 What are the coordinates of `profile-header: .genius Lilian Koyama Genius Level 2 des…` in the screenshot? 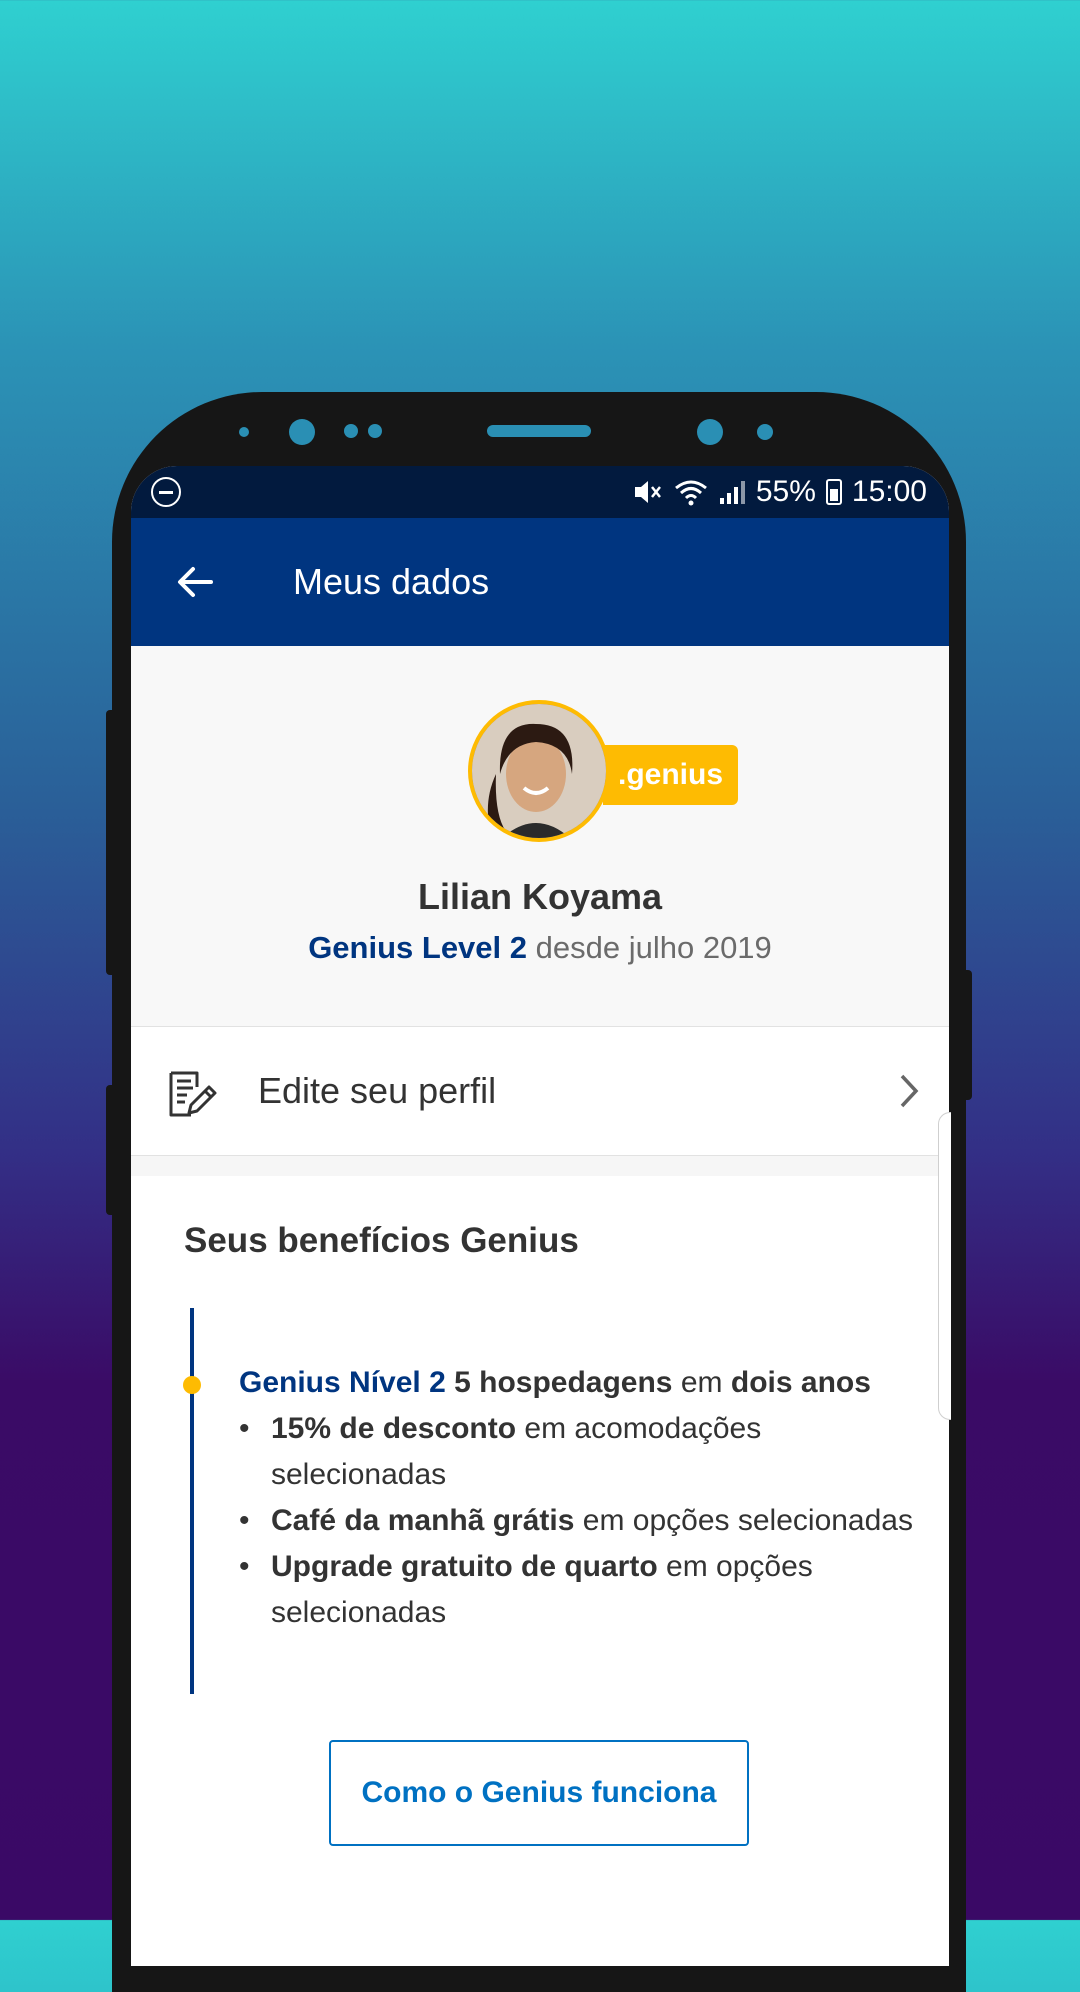 It's located at (540, 836).